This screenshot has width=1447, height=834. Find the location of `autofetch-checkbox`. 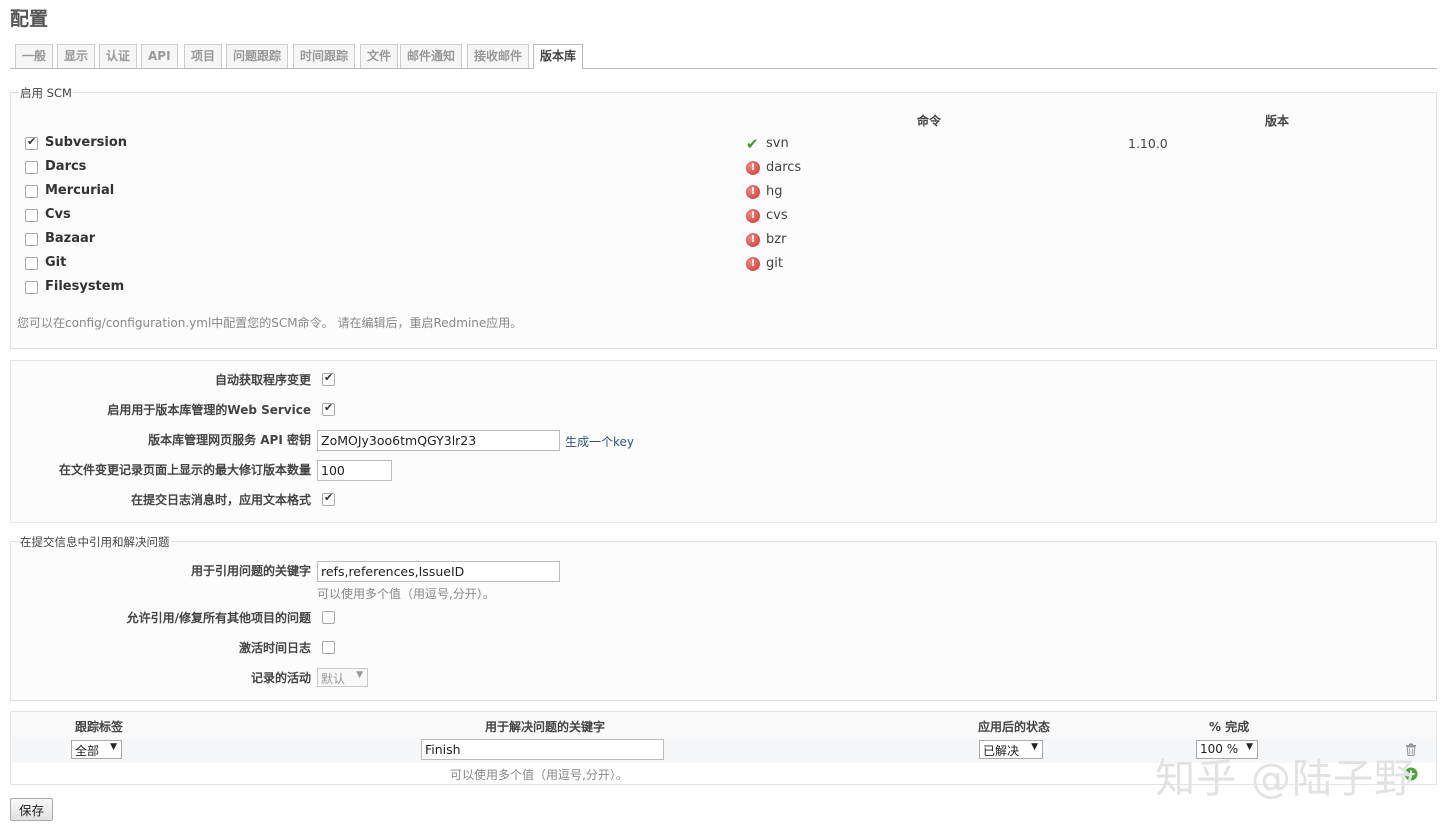

autofetch-checkbox is located at coordinates (328, 378).